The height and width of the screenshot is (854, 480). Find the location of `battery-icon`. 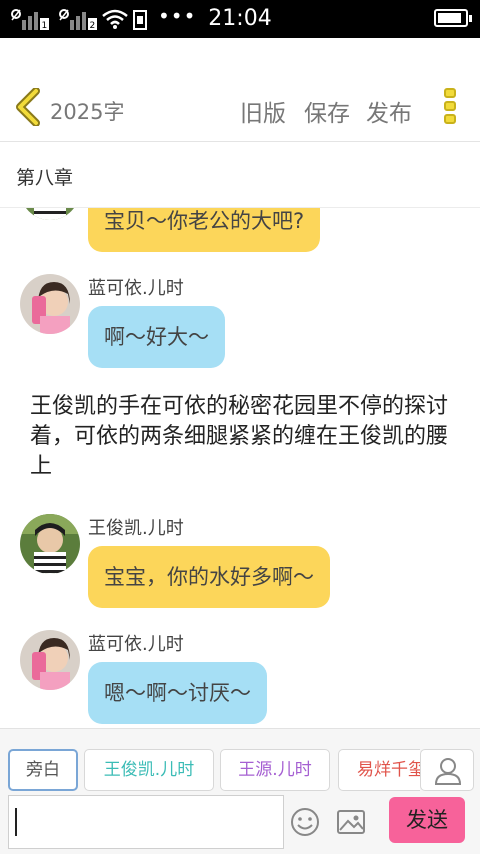

battery-icon is located at coordinates (453, 18).